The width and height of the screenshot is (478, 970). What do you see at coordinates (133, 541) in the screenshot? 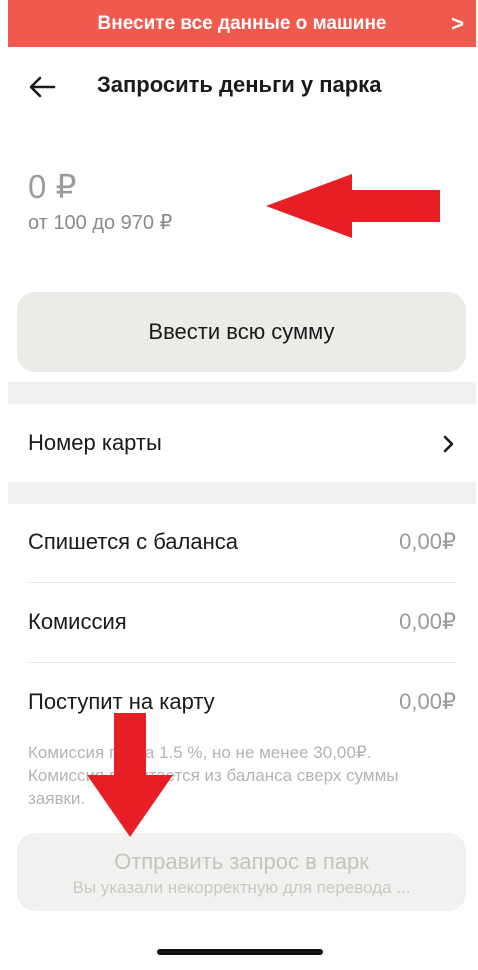
I see `debit-balance-label: Спишется с баланса` at bounding box center [133, 541].